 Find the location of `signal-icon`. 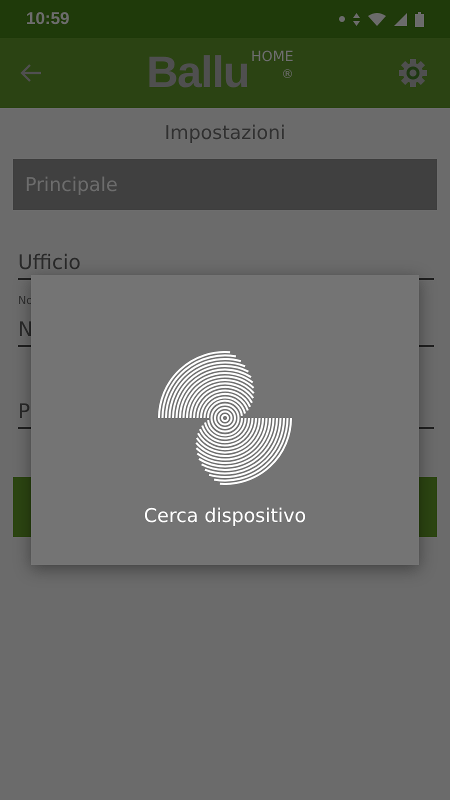

signal-icon is located at coordinates (400, 19).